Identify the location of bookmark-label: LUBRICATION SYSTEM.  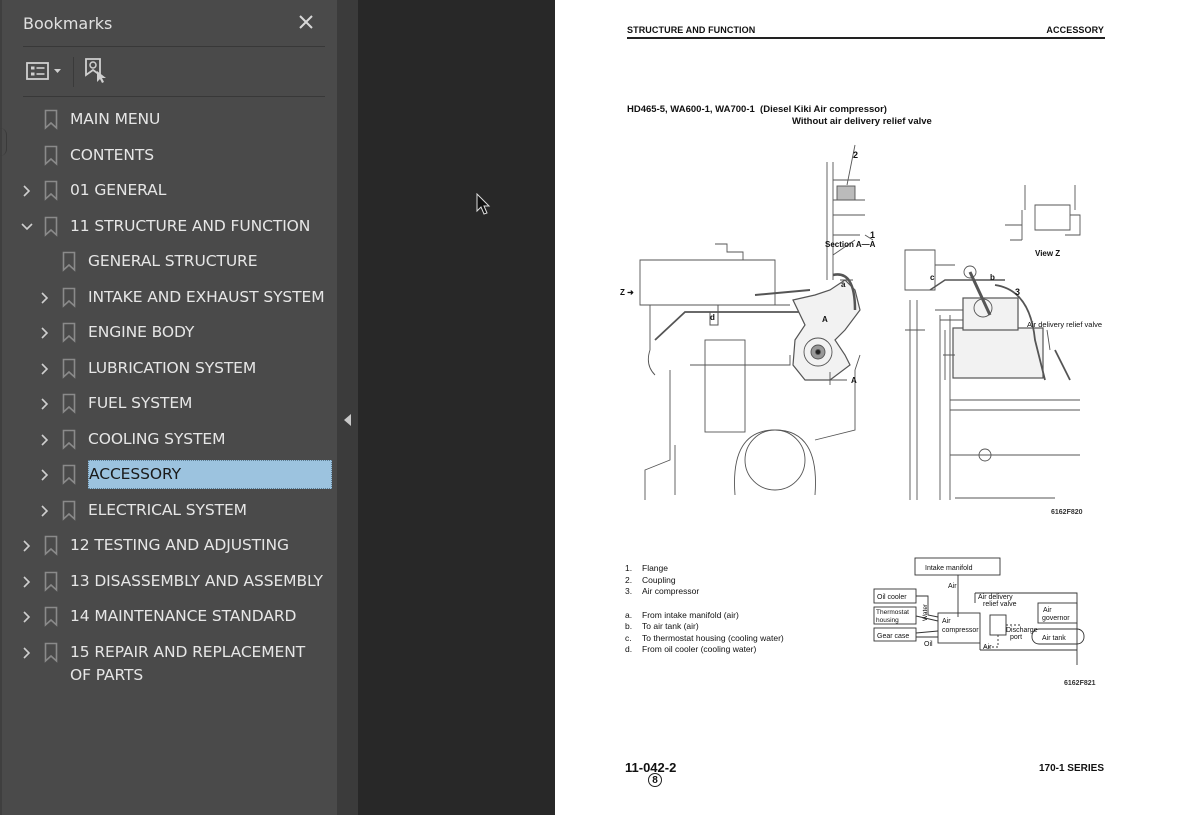
(172, 368).